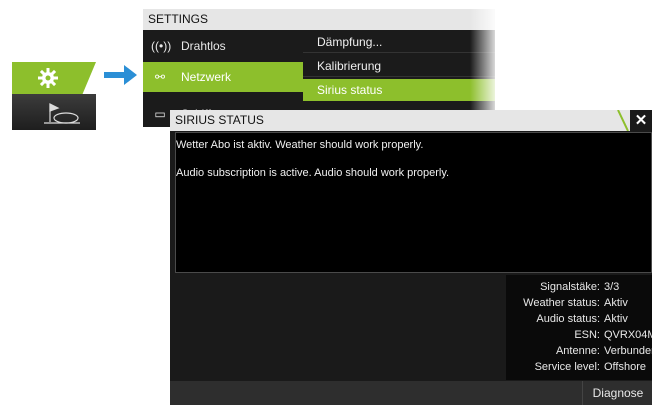  What do you see at coordinates (161, 46) in the screenshot?
I see `wireless-icon: ((•))` at bounding box center [161, 46].